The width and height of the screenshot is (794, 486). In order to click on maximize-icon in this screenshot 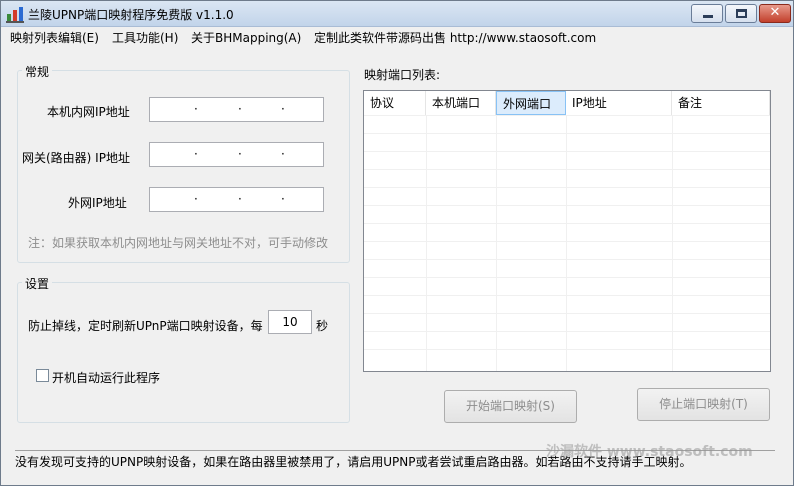, I will do `click(741, 13)`.